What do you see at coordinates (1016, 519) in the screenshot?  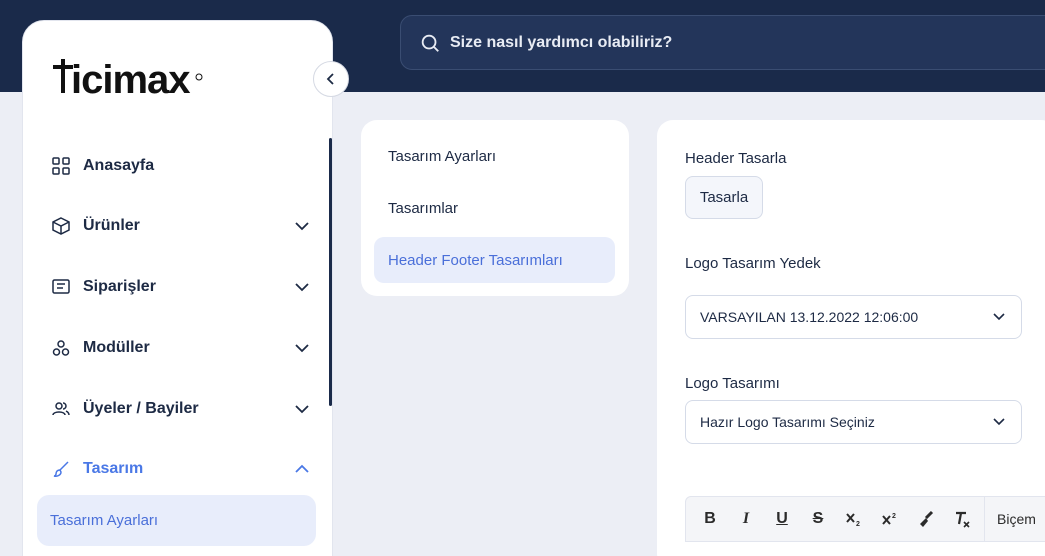 I see `format-dropdown: Biçem` at bounding box center [1016, 519].